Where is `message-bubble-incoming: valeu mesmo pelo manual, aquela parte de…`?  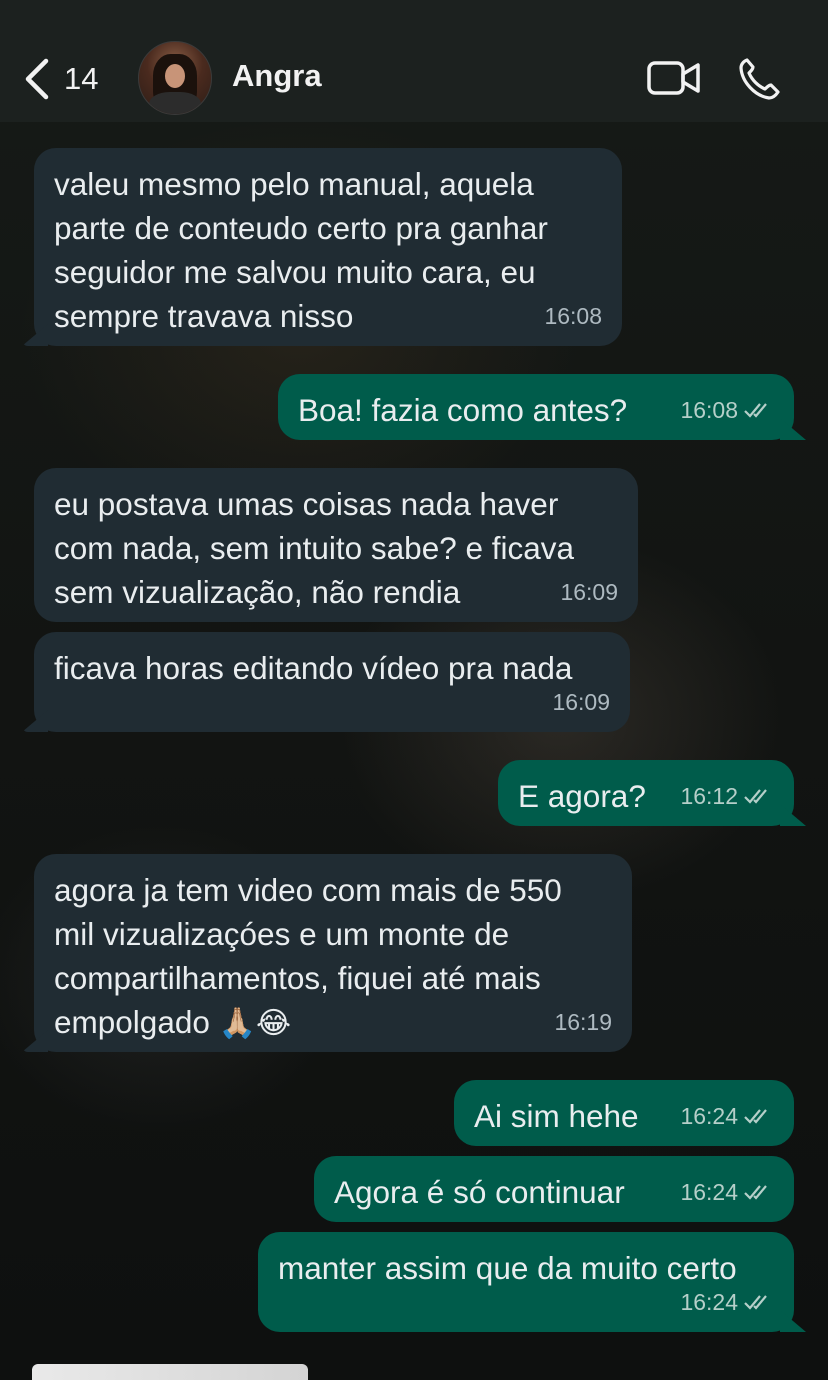 message-bubble-incoming: valeu mesmo pelo manual, aquela parte de… is located at coordinates (328, 247).